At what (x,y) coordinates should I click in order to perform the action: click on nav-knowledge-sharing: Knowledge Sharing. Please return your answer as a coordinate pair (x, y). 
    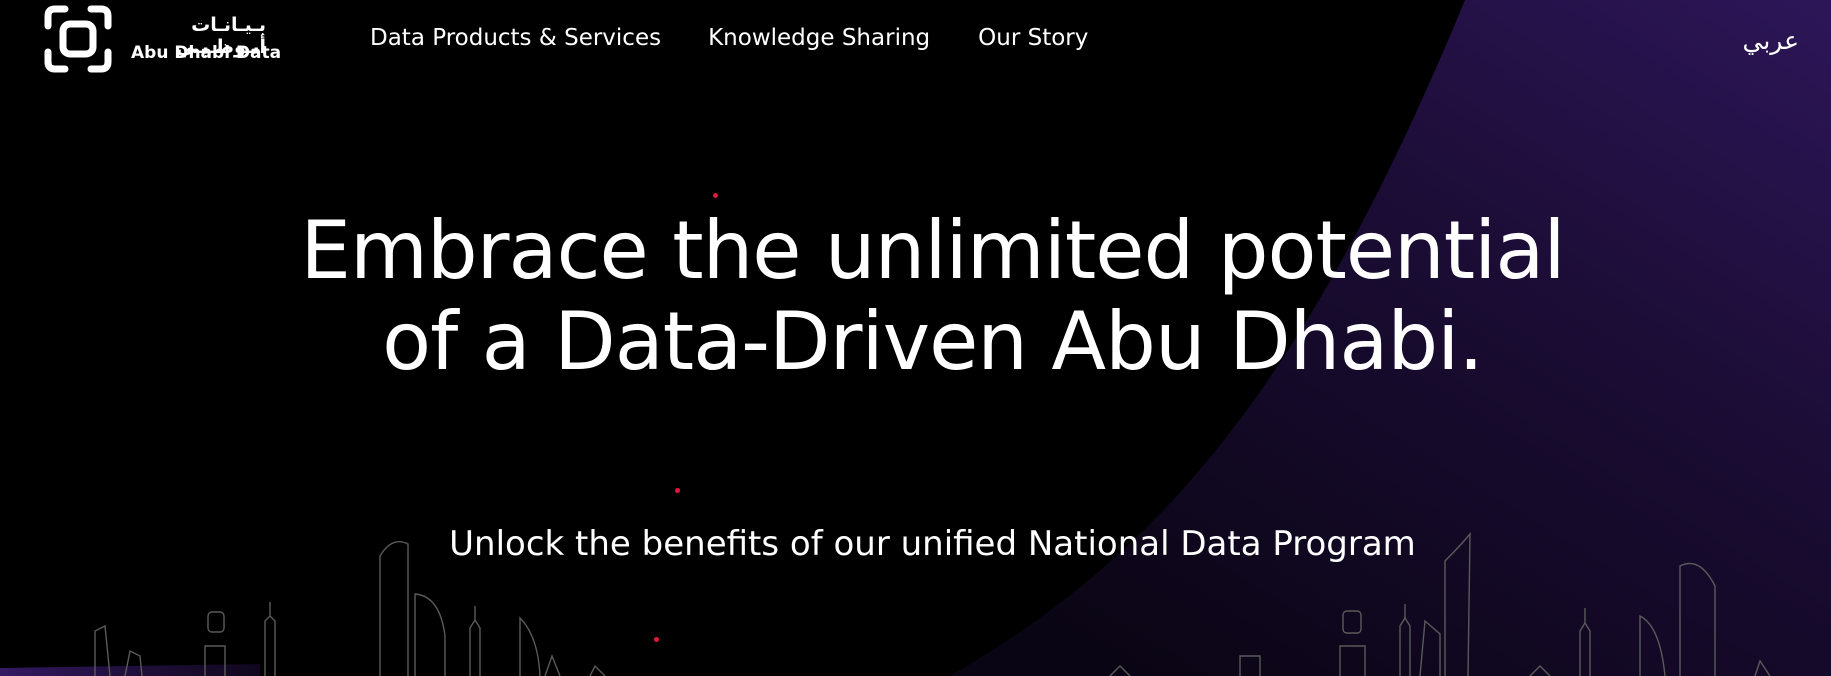
    Looking at the image, I should click on (819, 38).